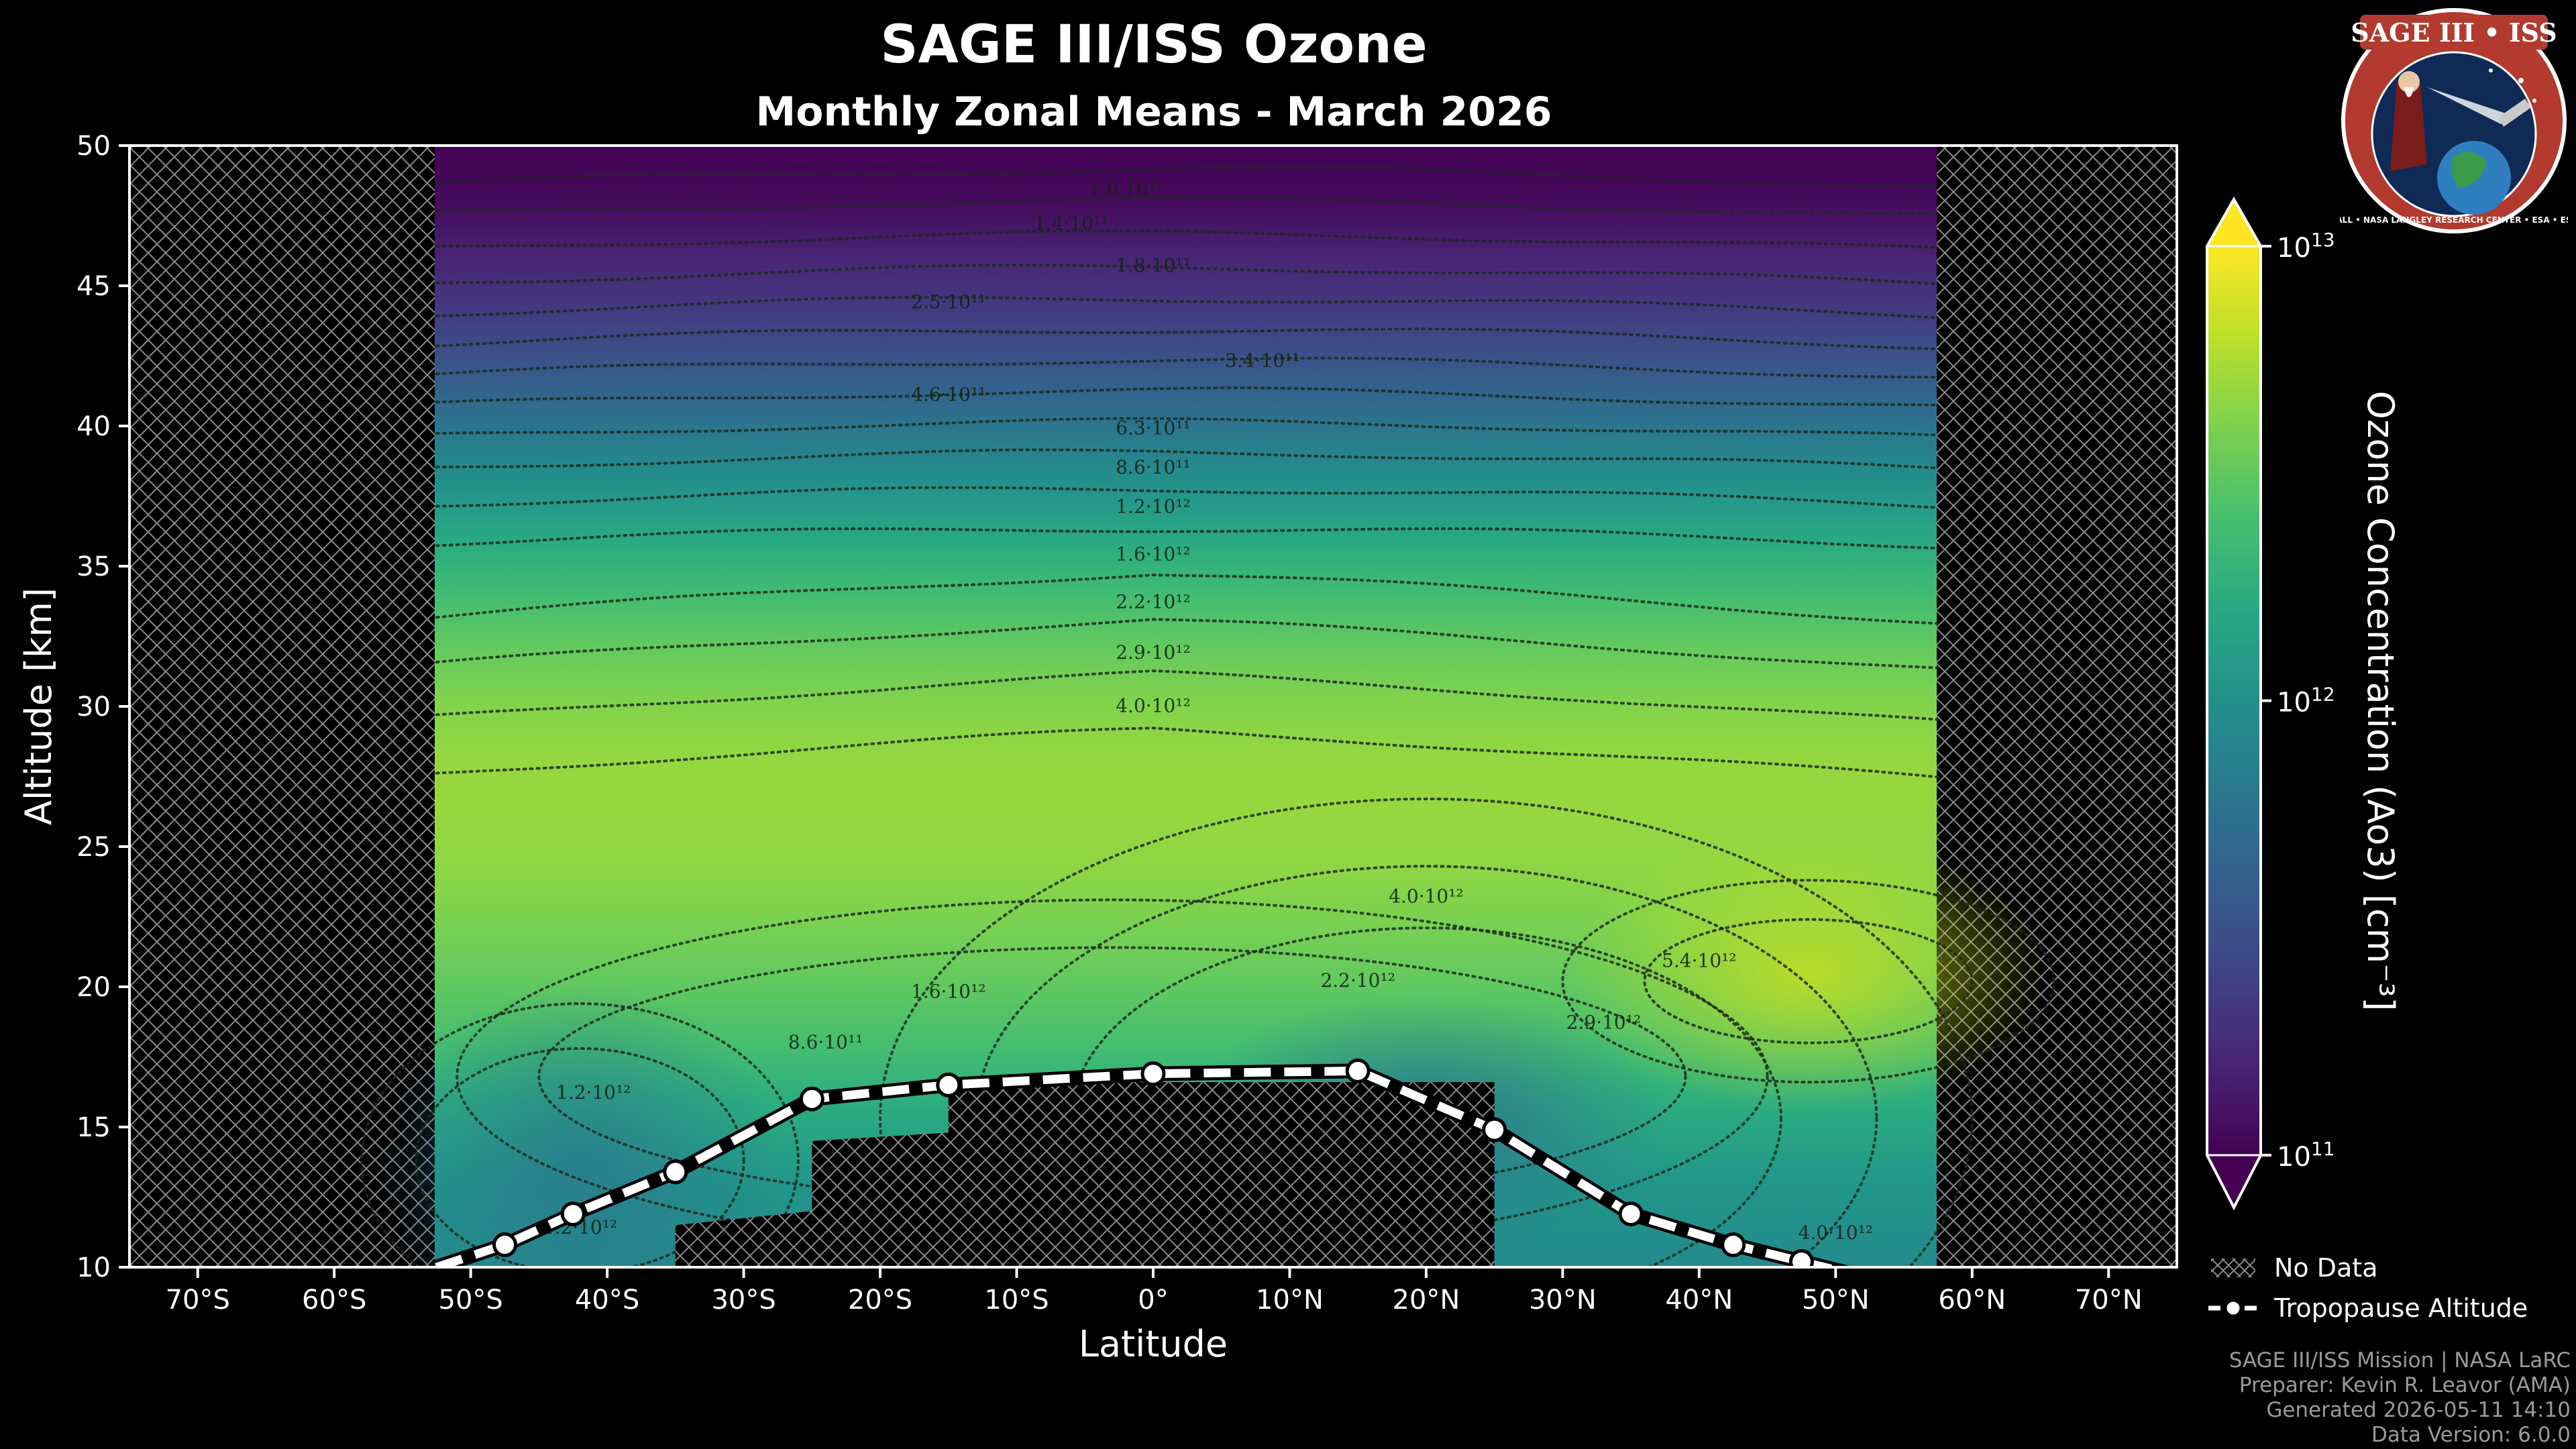 The width and height of the screenshot is (2576, 1449). Describe the element at coordinates (471, 1300) in the screenshot. I see `x-tick-label: 50°S` at that location.